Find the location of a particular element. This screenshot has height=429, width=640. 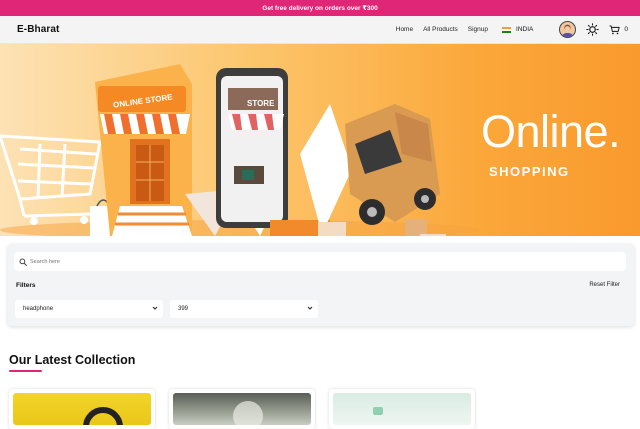

navbar: E-Bharat Home All Products Signup INDIA is located at coordinates (320, 30).